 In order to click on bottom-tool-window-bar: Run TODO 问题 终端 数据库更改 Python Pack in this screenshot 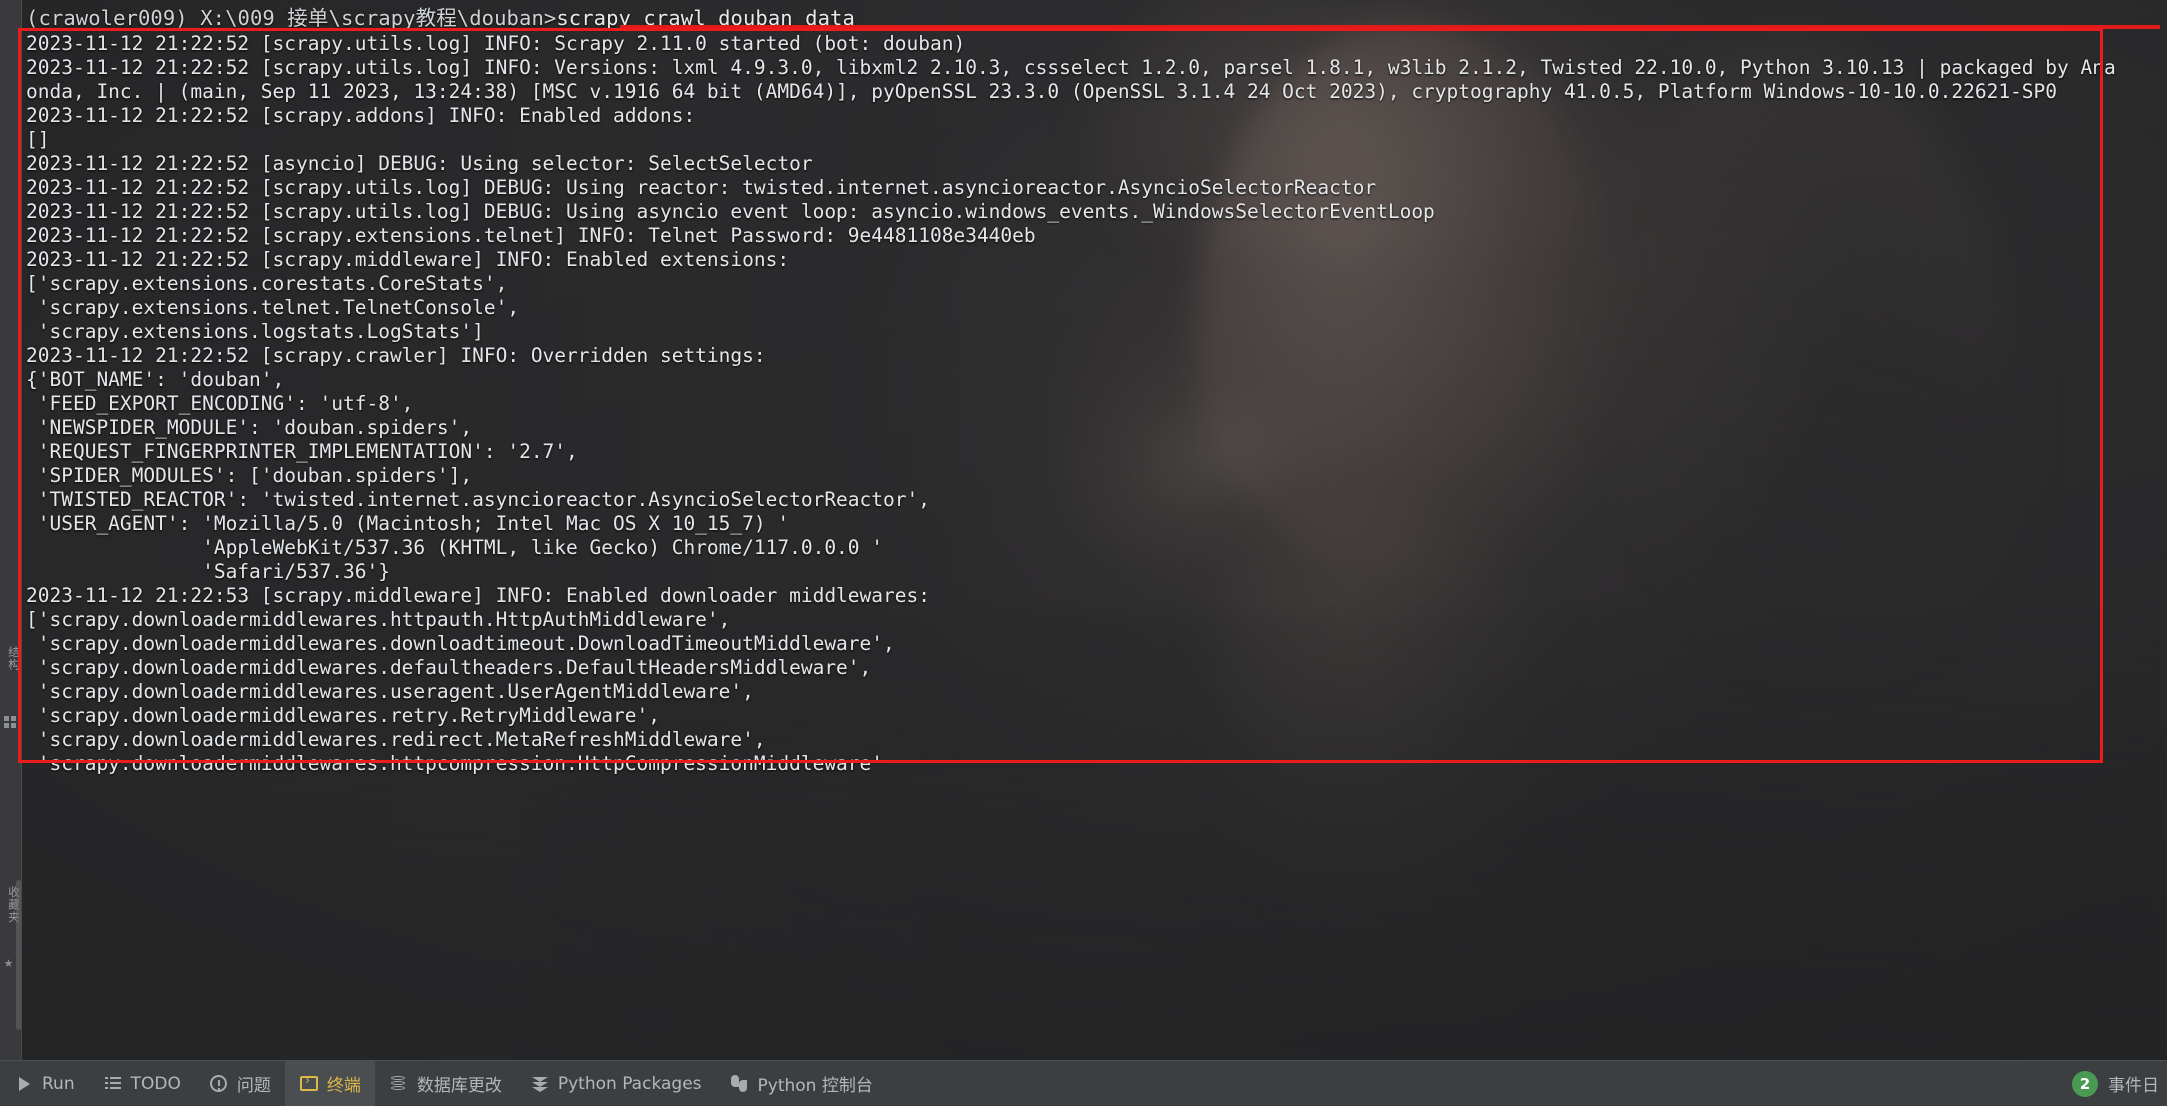, I will do `click(1083, 1083)`.